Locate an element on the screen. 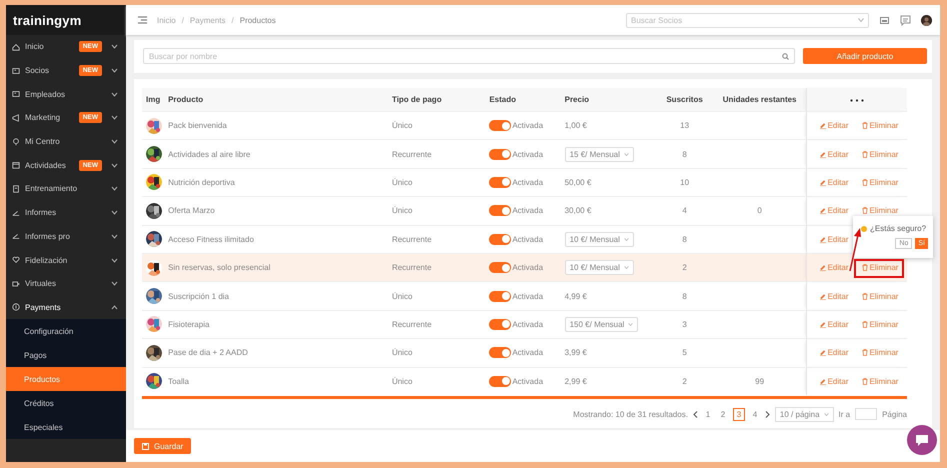 Image resolution: width=947 pixels, height=468 pixels. page-size-select: 10 / página is located at coordinates (804, 414).